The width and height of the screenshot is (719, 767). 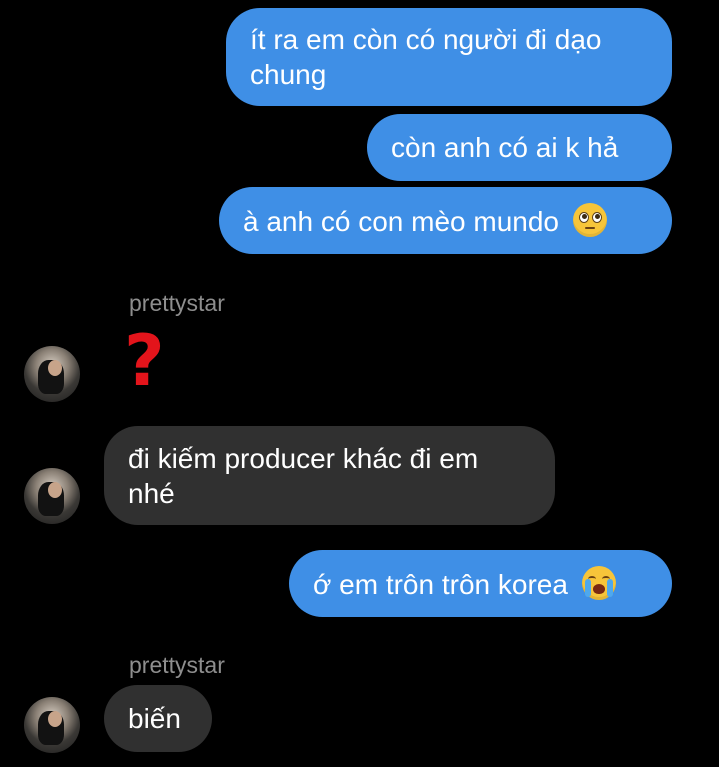 I want to click on message-text: ớ em trôn trôn korea, so click(x=440, y=584).